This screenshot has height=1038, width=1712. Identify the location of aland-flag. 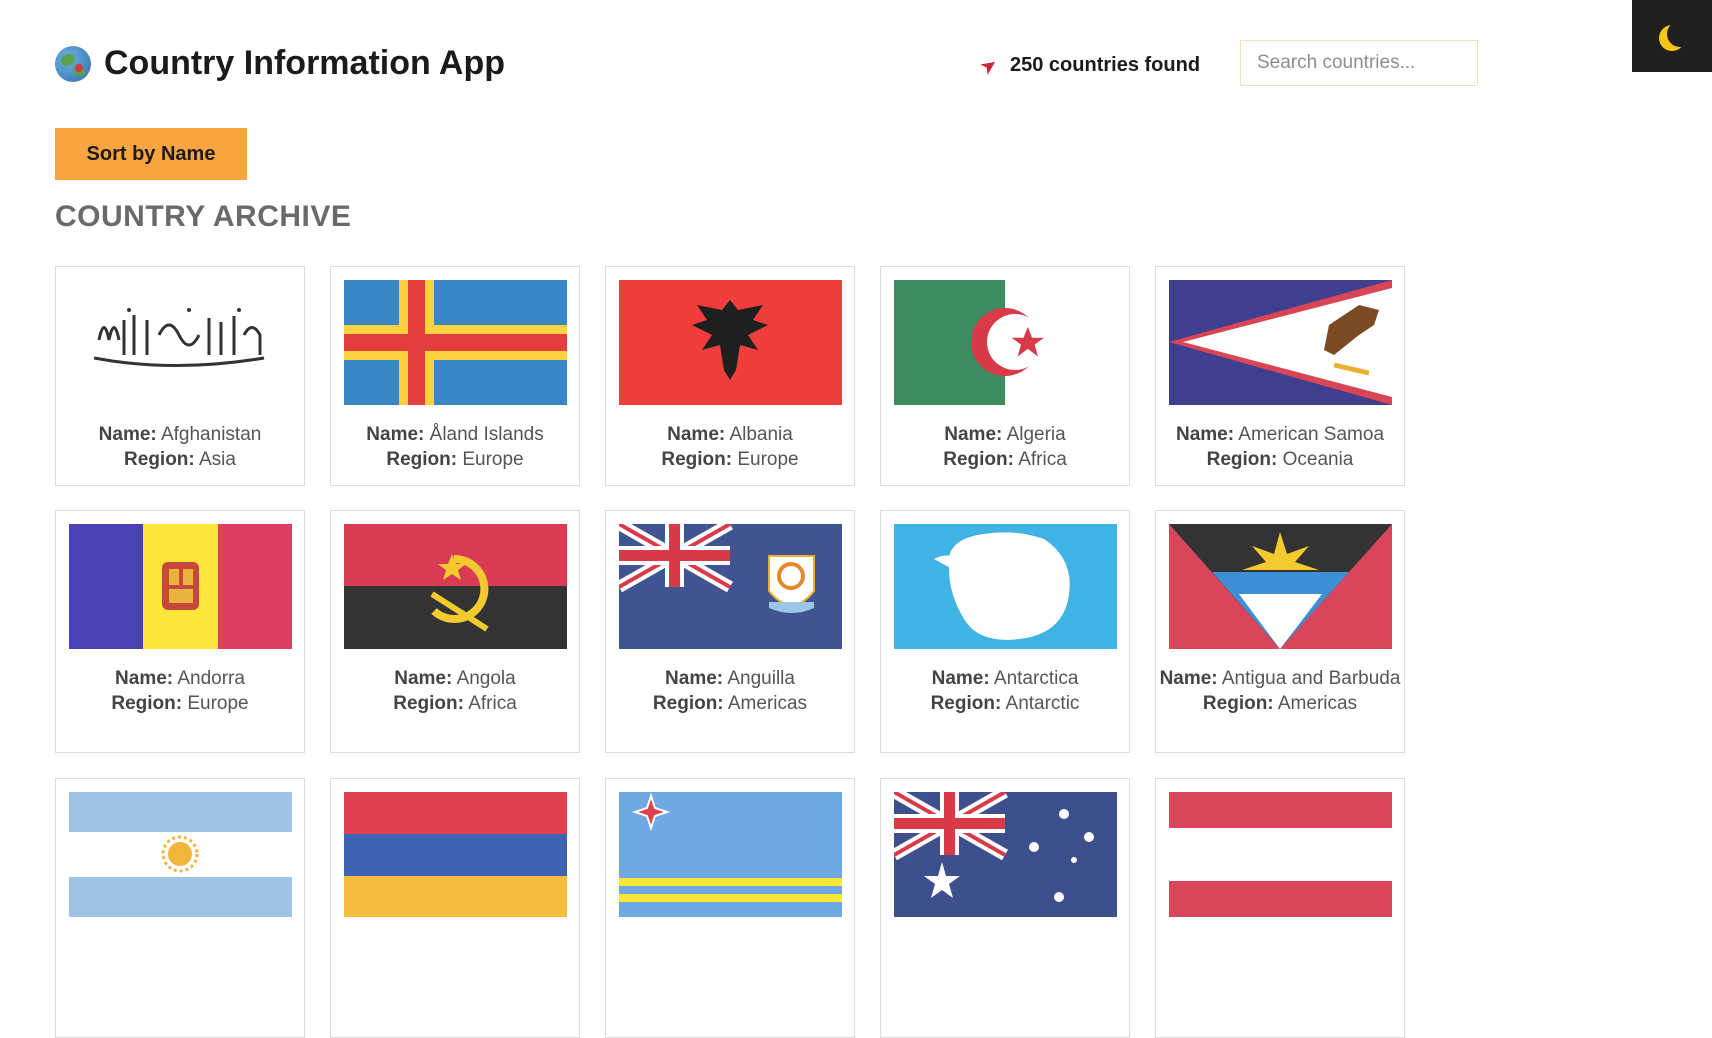
(455, 342).